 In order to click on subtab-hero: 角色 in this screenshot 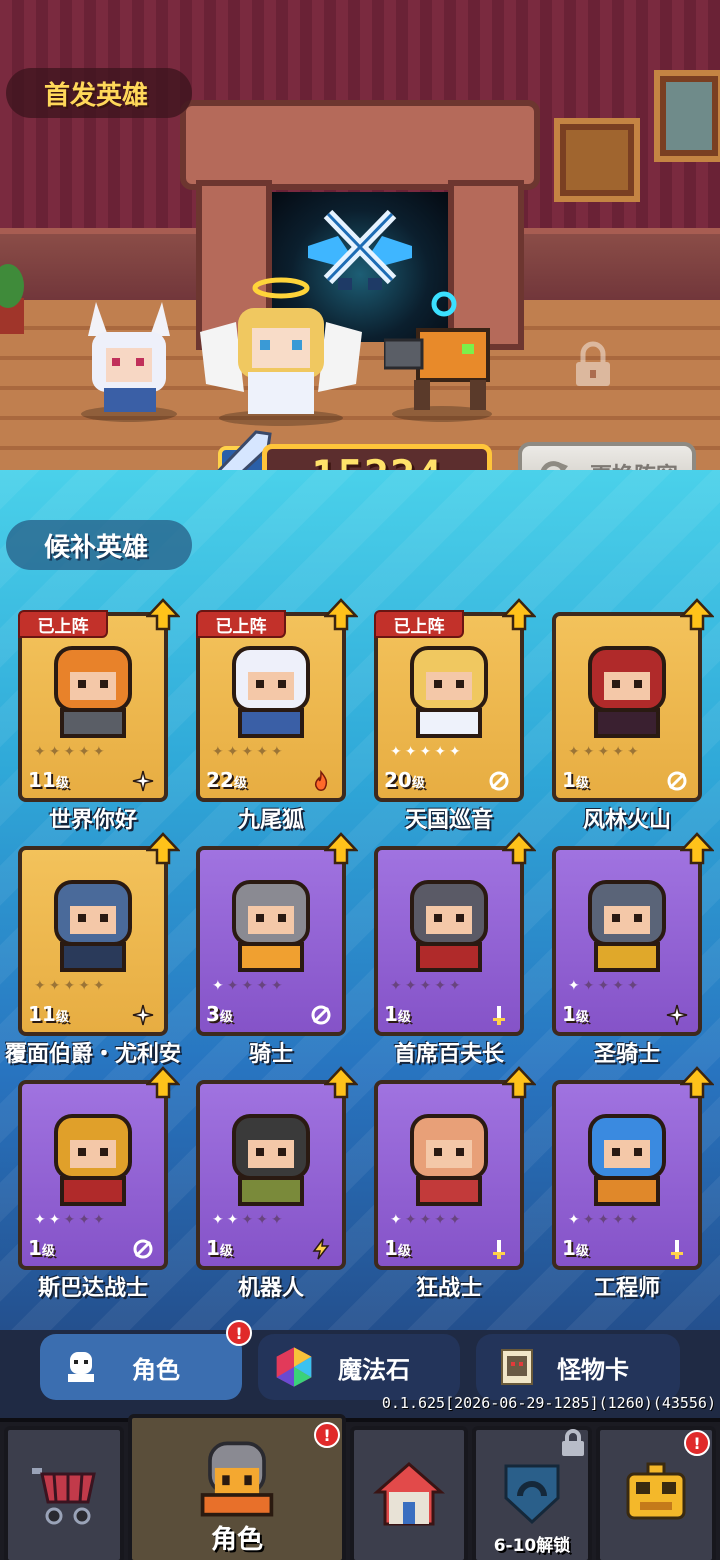, I will do `click(141, 1367)`.